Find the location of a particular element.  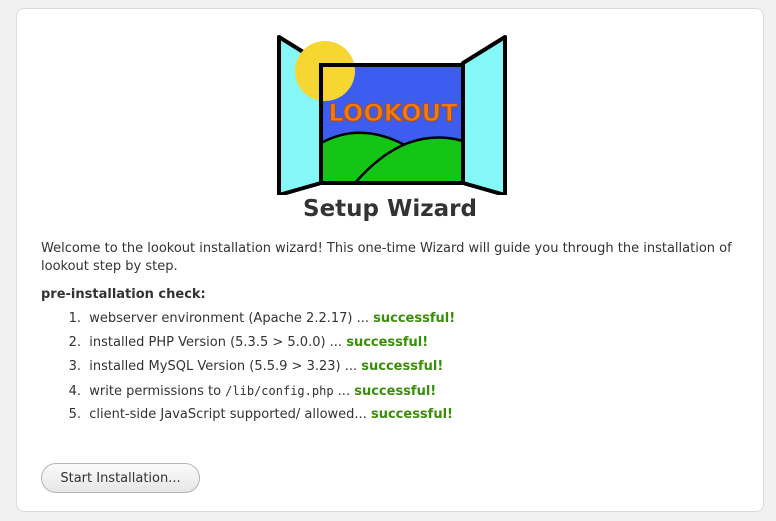

check-text: write permissions to is located at coordinates (157, 391).